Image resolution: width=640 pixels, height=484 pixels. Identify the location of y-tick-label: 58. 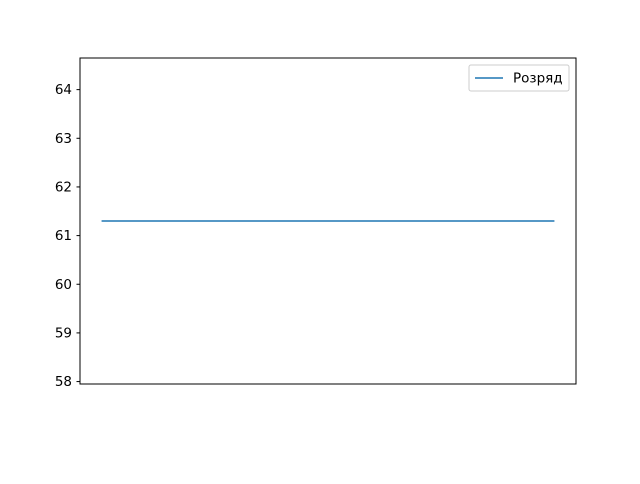
(63, 382).